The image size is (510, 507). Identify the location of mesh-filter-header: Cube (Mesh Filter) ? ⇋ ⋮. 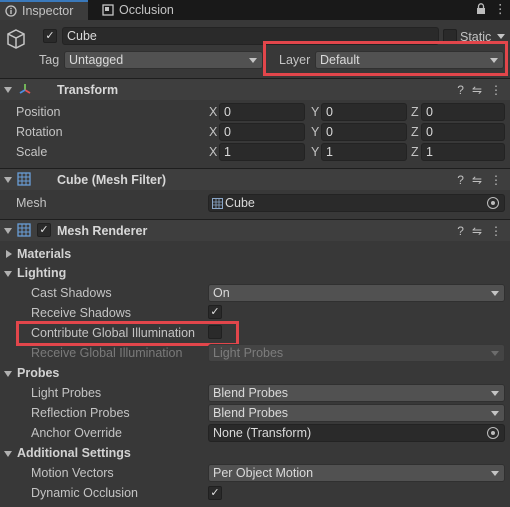
(255, 179).